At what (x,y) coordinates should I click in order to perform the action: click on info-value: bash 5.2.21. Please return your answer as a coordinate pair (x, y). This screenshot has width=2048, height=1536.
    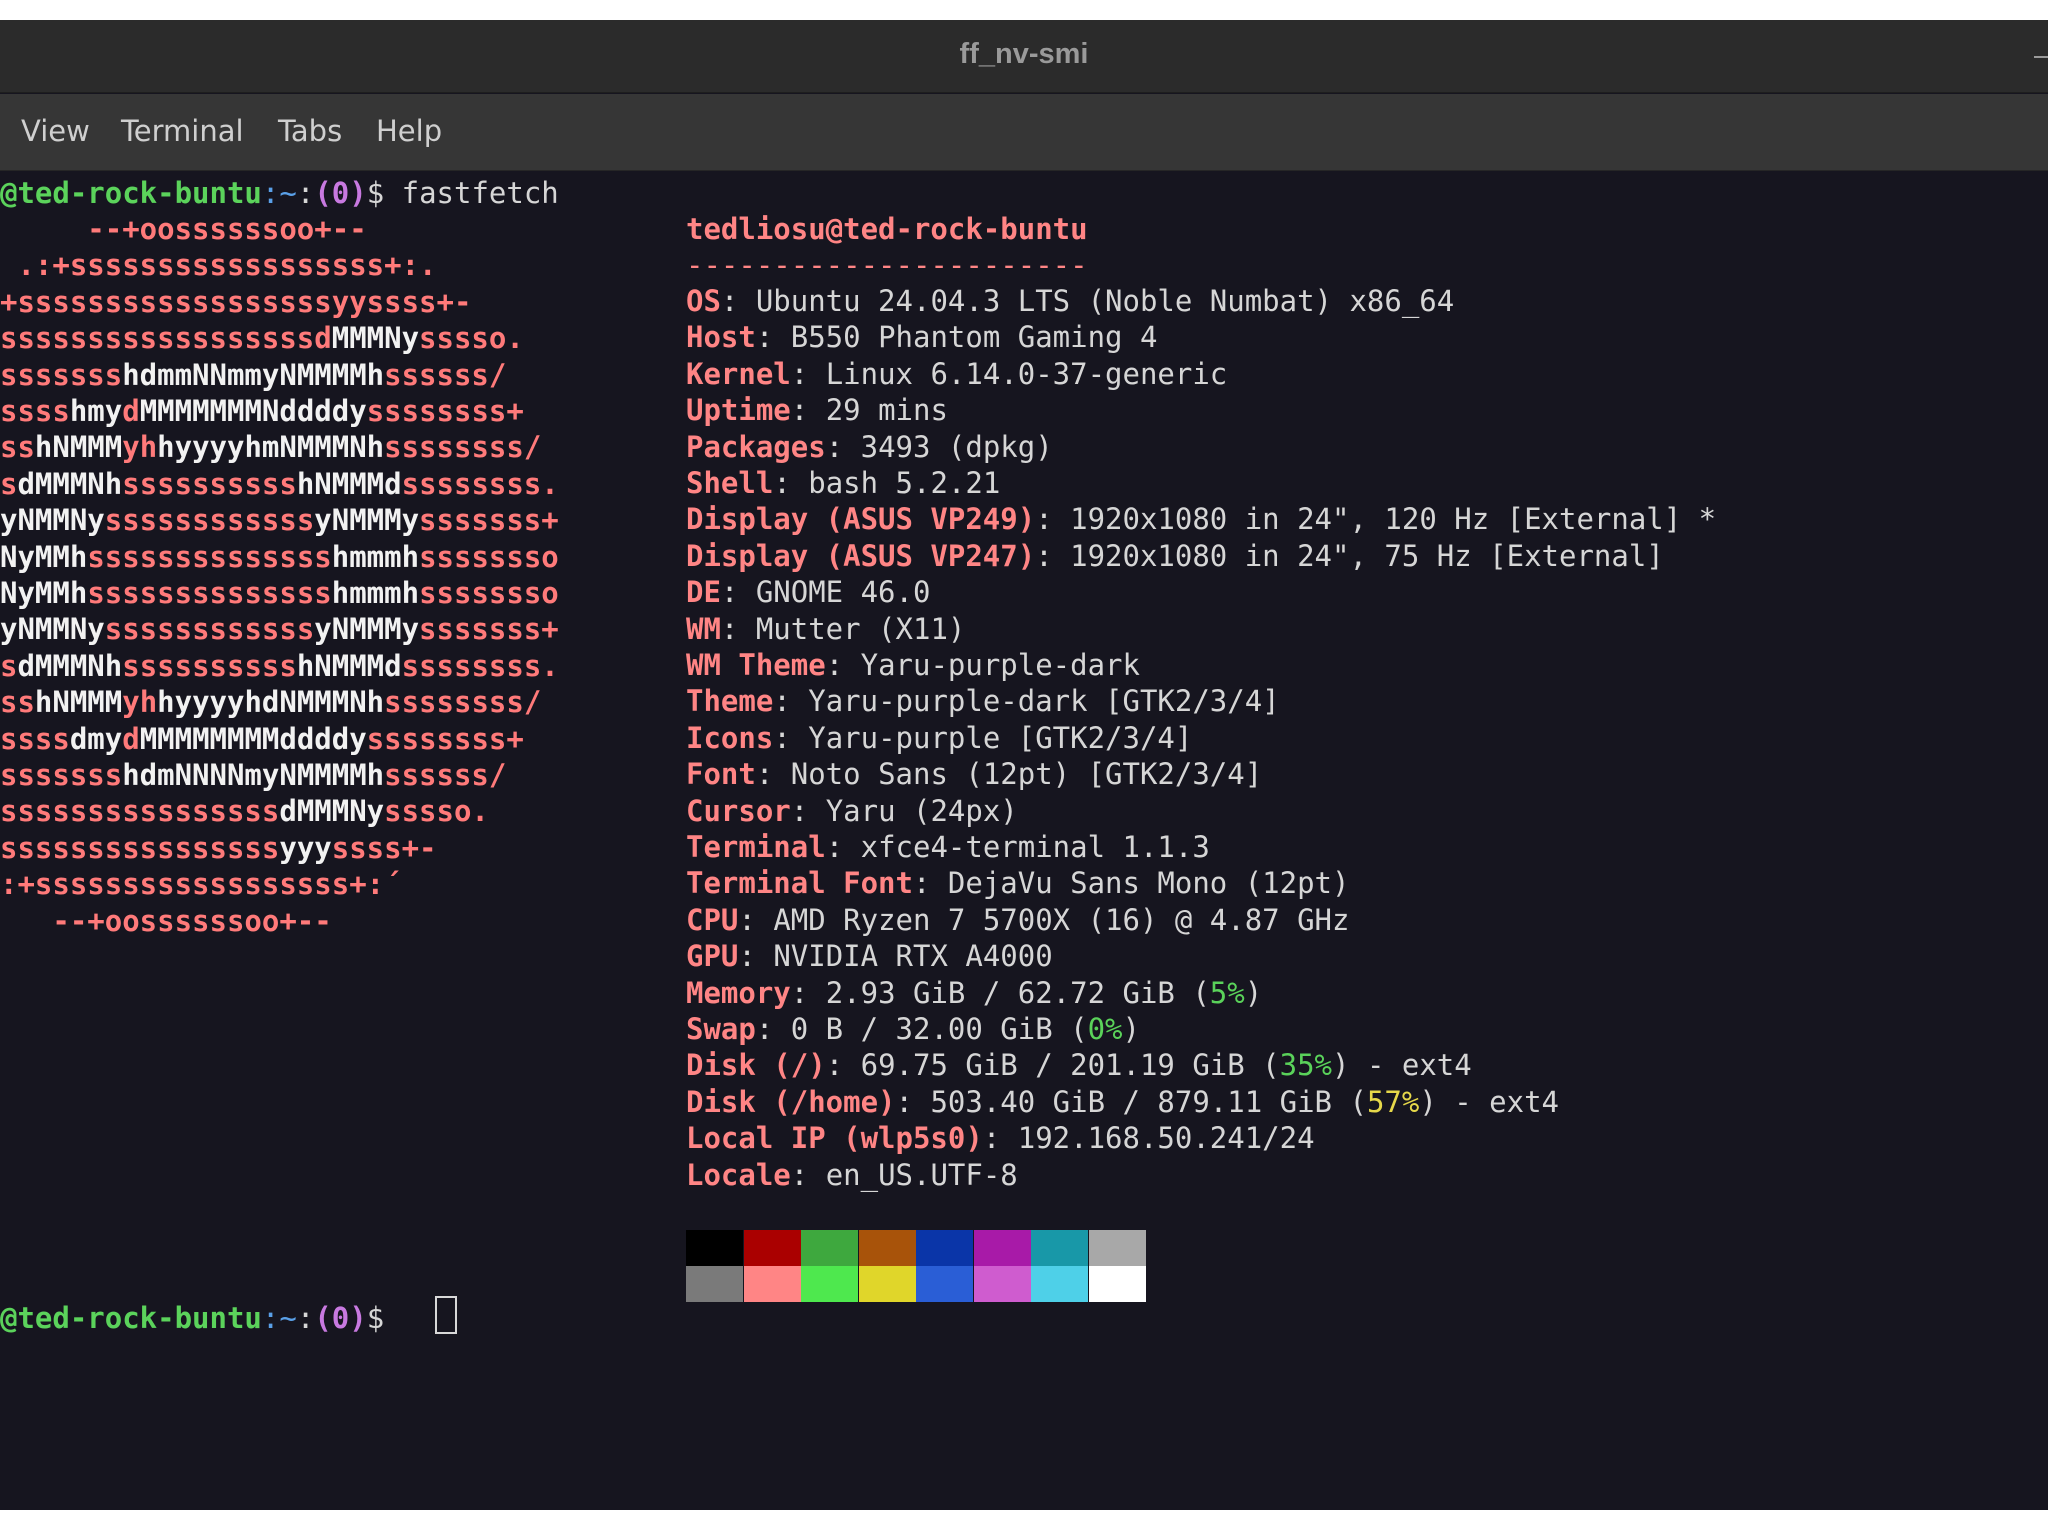
    Looking at the image, I should click on (904, 483).